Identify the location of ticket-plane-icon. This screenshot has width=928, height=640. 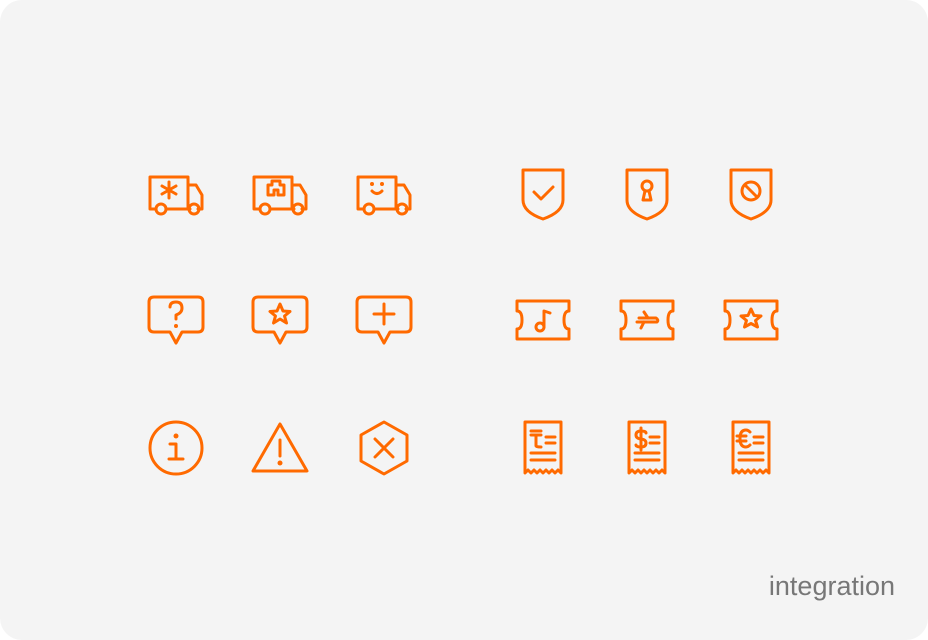
(647, 321).